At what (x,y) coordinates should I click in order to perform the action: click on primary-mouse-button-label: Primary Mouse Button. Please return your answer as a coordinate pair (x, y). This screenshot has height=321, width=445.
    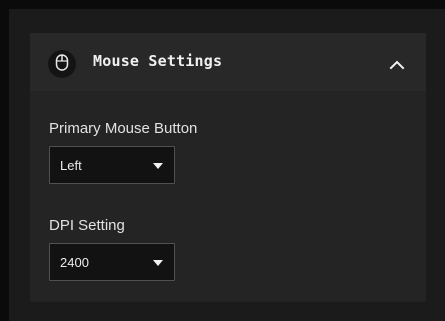
    Looking at the image, I should click on (123, 128).